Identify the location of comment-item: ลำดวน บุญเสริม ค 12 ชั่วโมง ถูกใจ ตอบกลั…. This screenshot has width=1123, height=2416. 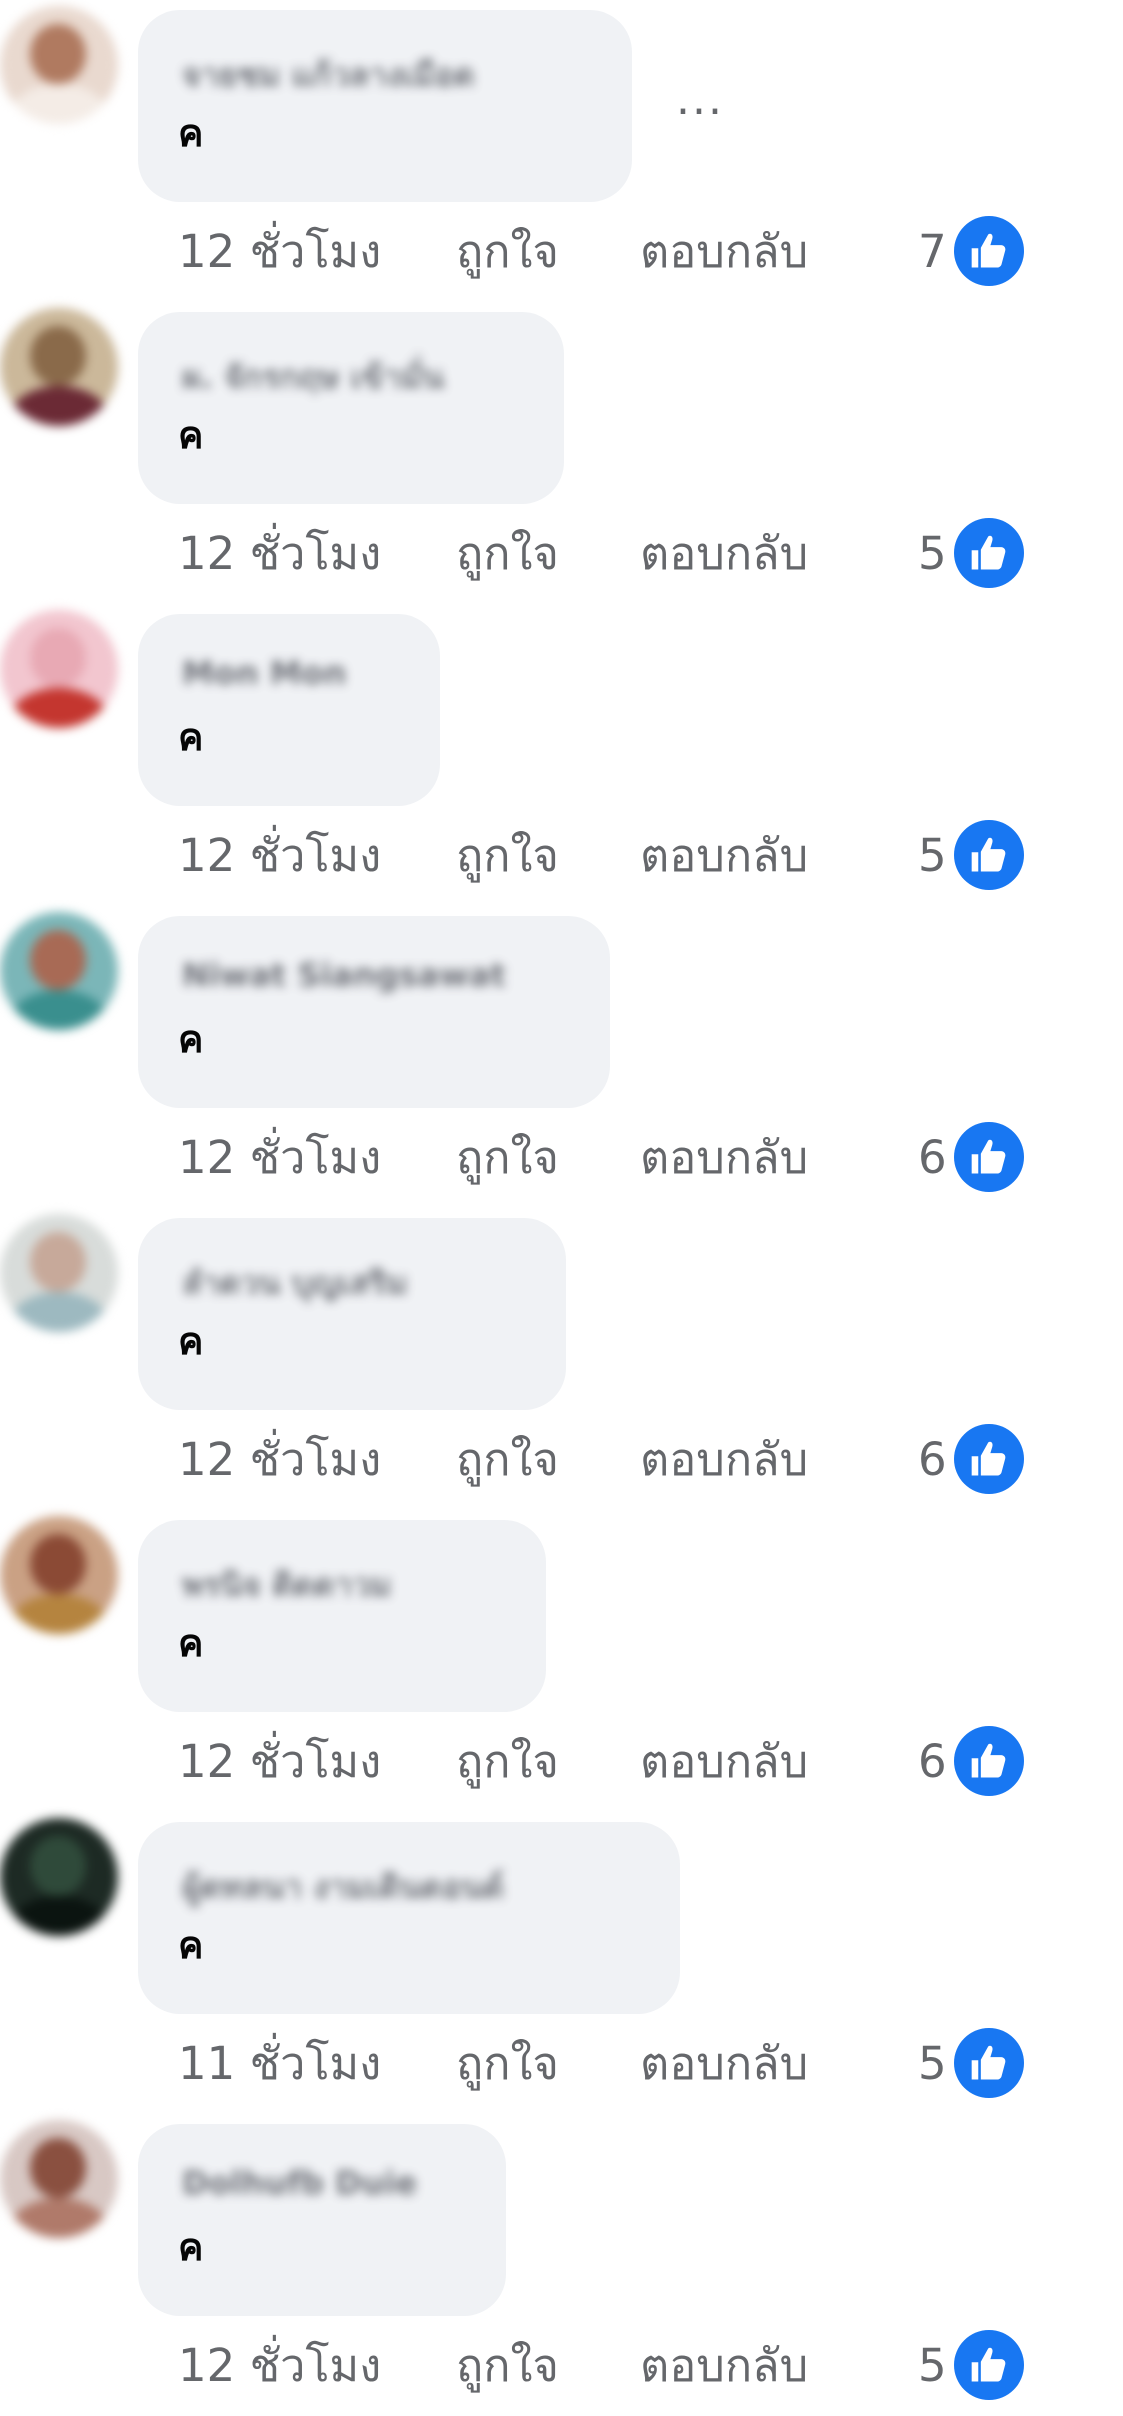
(561, 1359).